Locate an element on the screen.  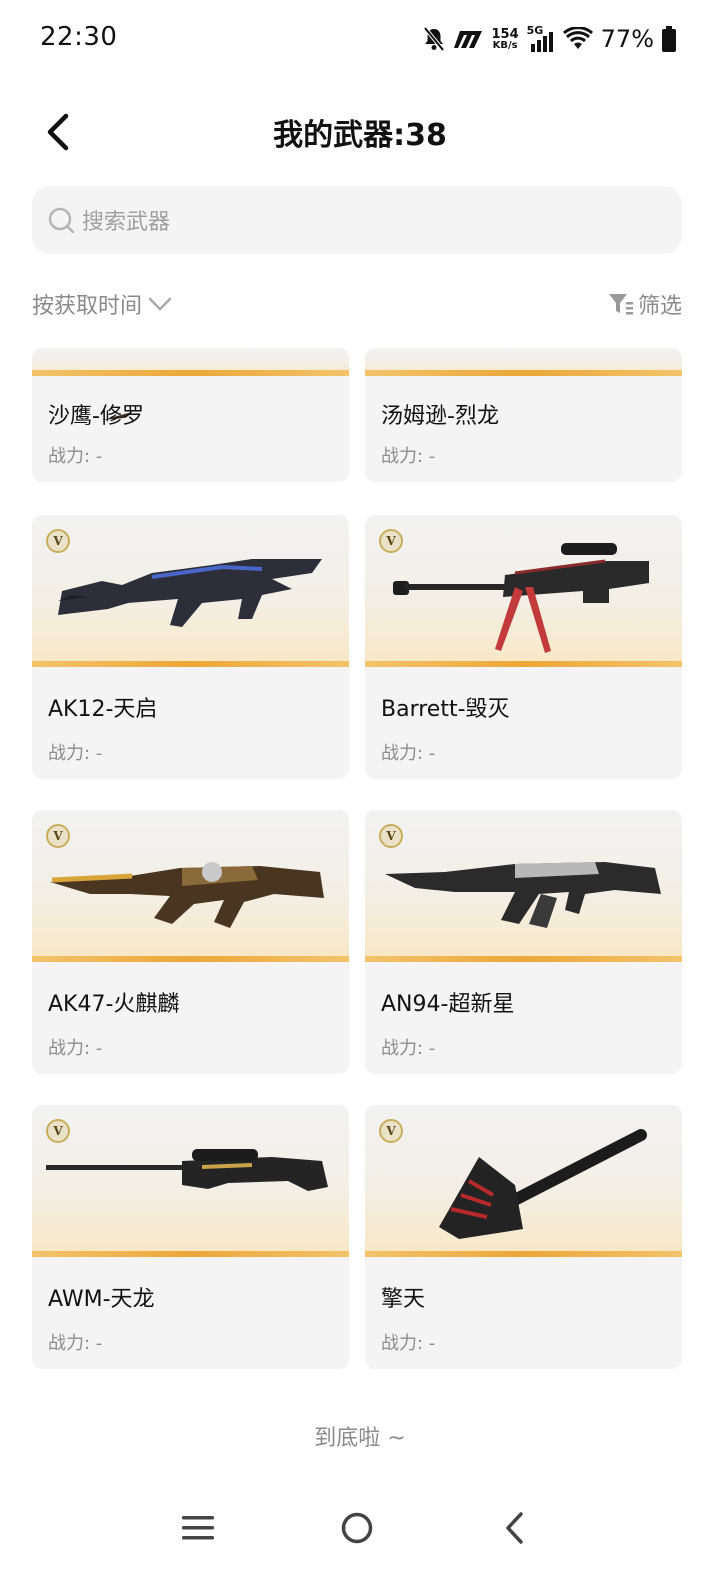
battery-percent: 77% is located at coordinates (627, 39).